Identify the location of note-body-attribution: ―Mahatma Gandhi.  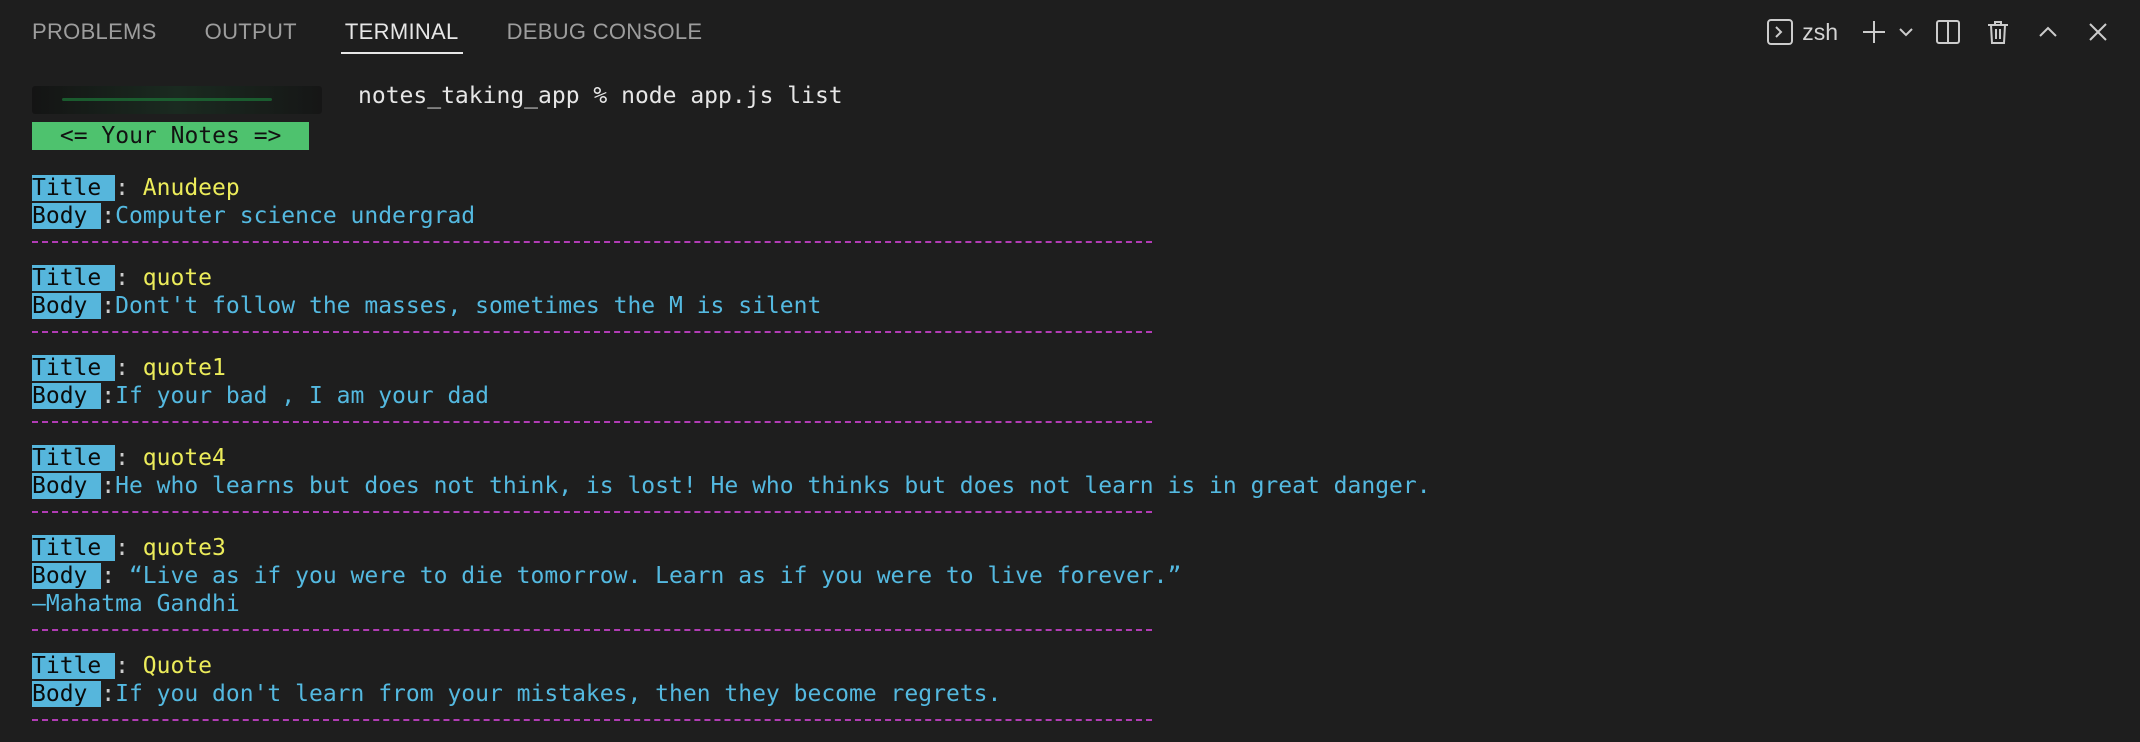
(136, 604).